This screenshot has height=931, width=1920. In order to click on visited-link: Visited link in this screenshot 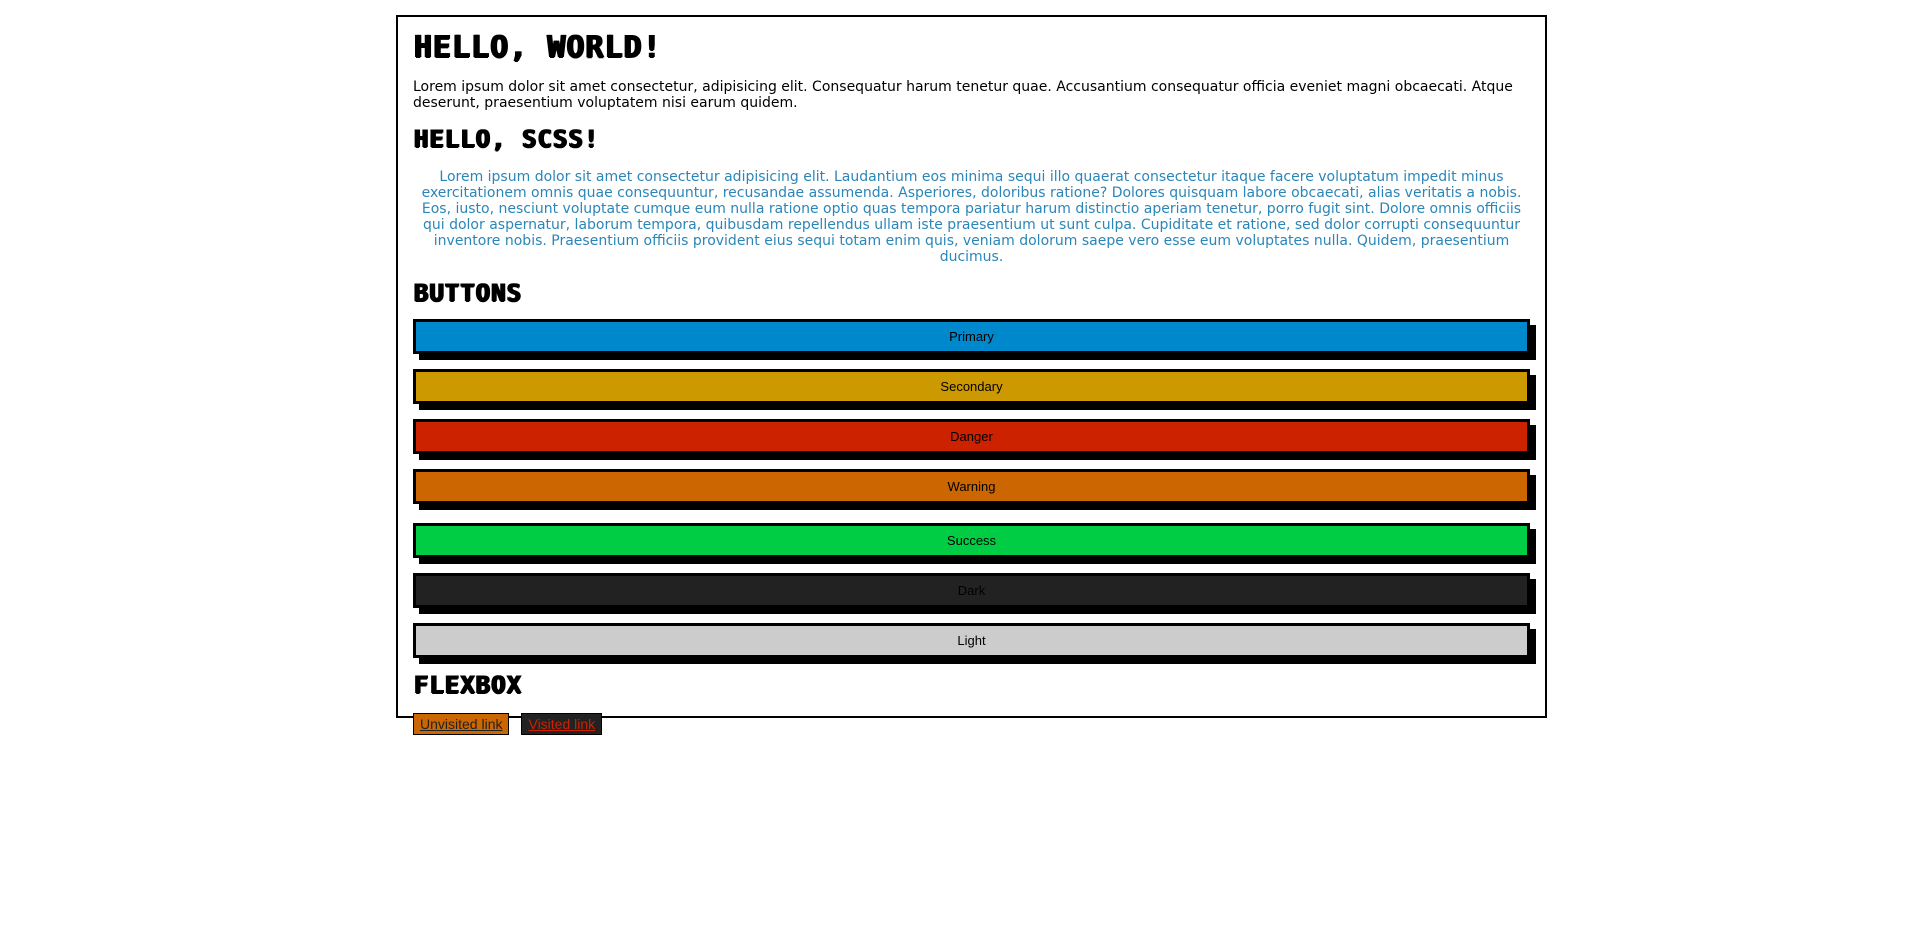, I will do `click(562, 724)`.